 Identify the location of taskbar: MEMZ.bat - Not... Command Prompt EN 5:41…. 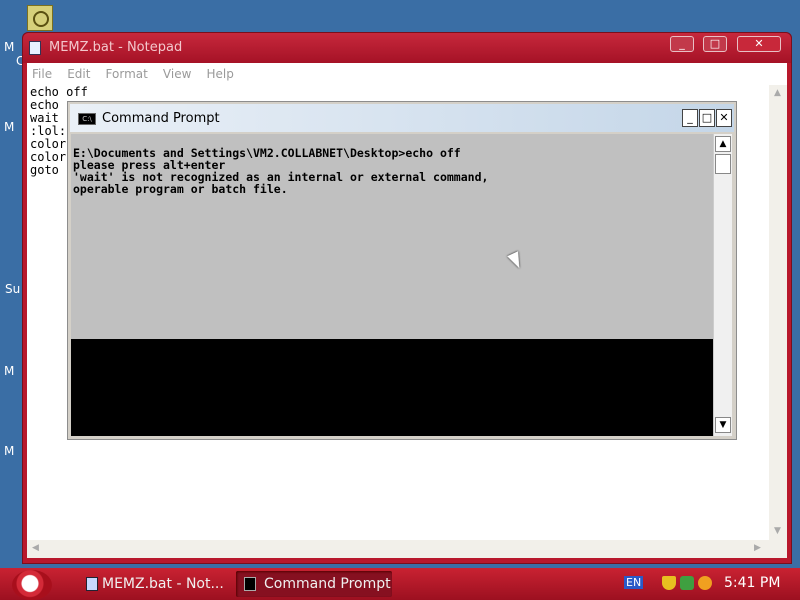
(400, 584).